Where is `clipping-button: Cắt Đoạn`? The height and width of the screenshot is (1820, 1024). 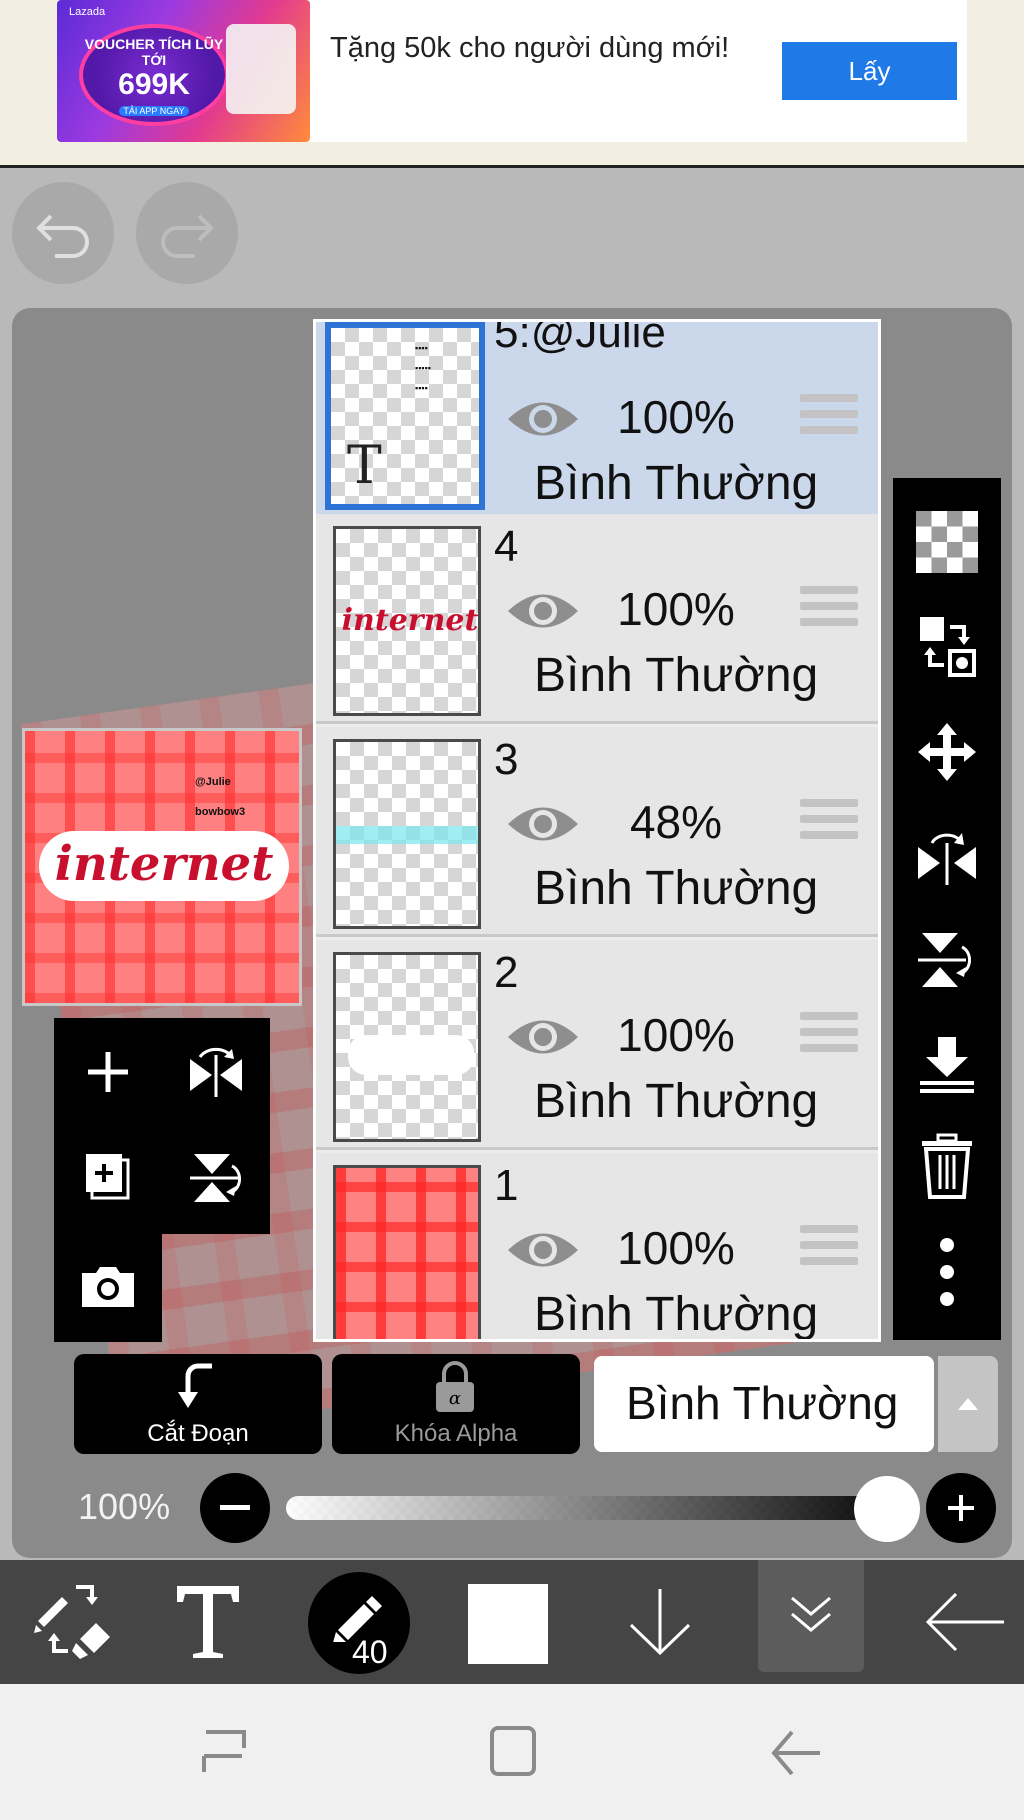 clipping-button: Cắt Đoạn is located at coordinates (198, 1404).